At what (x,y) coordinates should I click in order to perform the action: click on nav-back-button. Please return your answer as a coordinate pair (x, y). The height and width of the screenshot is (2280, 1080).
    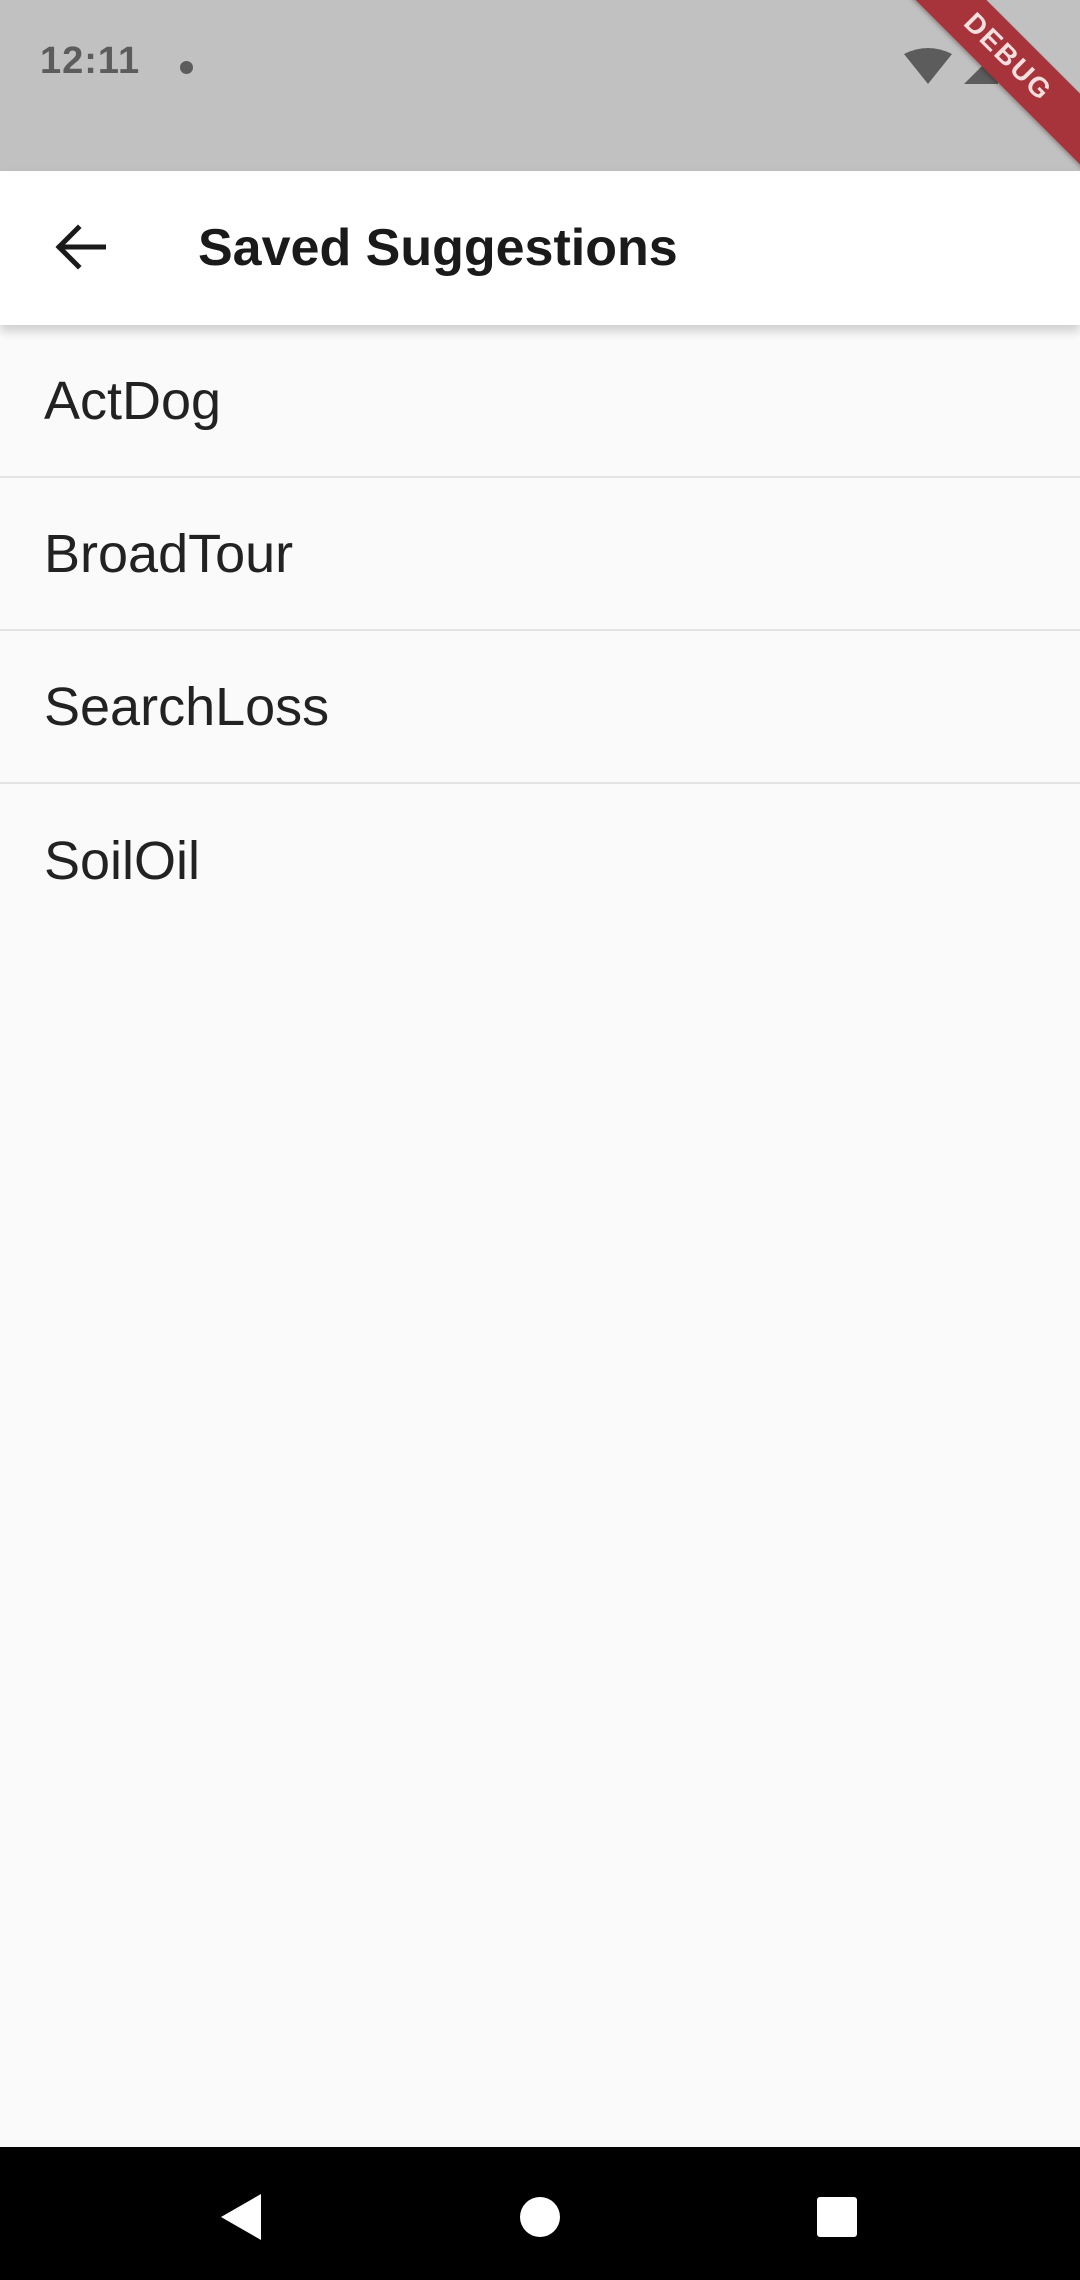
    Looking at the image, I should click on (240, 2217).